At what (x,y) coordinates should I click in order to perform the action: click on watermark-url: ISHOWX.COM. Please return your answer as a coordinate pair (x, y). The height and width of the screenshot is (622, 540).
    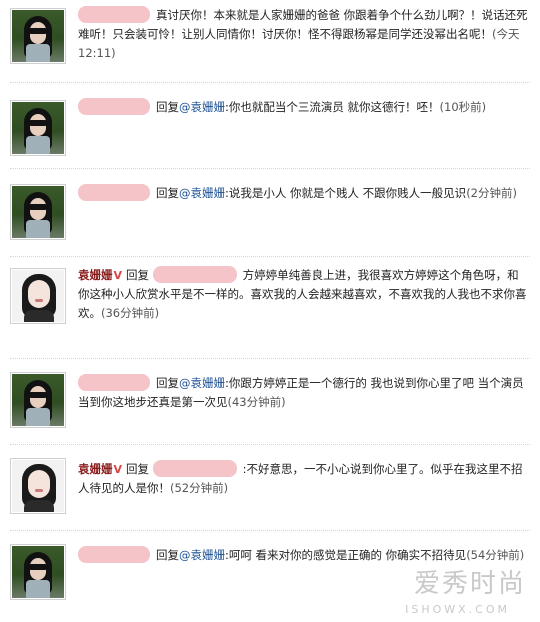
    Looking at the image, I should click on (457, 609).